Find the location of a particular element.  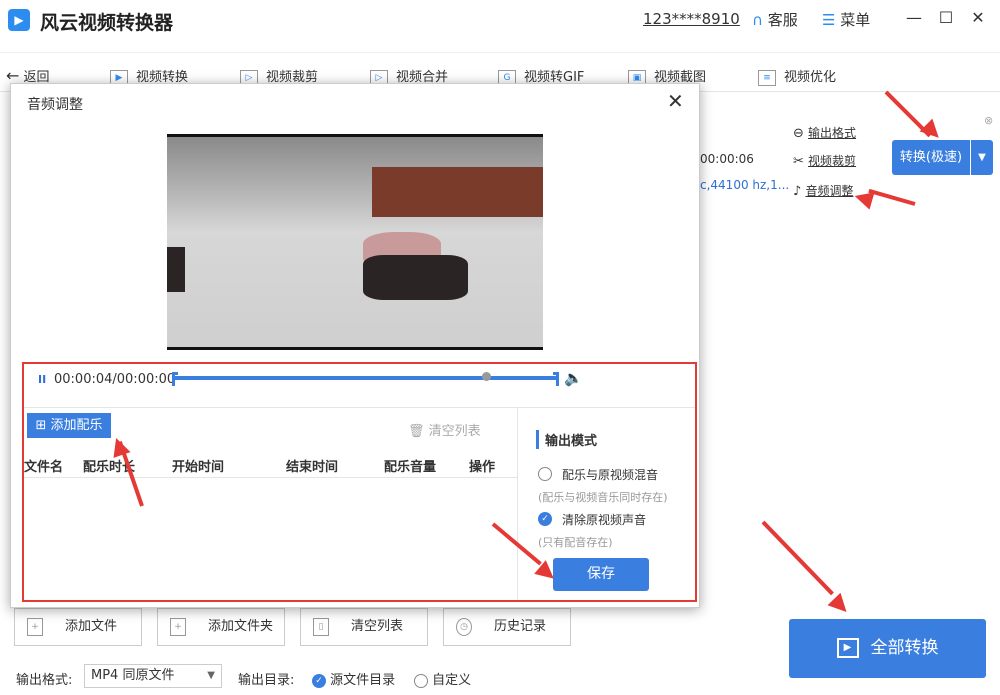

tab-label: 视频优化 is located at coordinates (810, 77).